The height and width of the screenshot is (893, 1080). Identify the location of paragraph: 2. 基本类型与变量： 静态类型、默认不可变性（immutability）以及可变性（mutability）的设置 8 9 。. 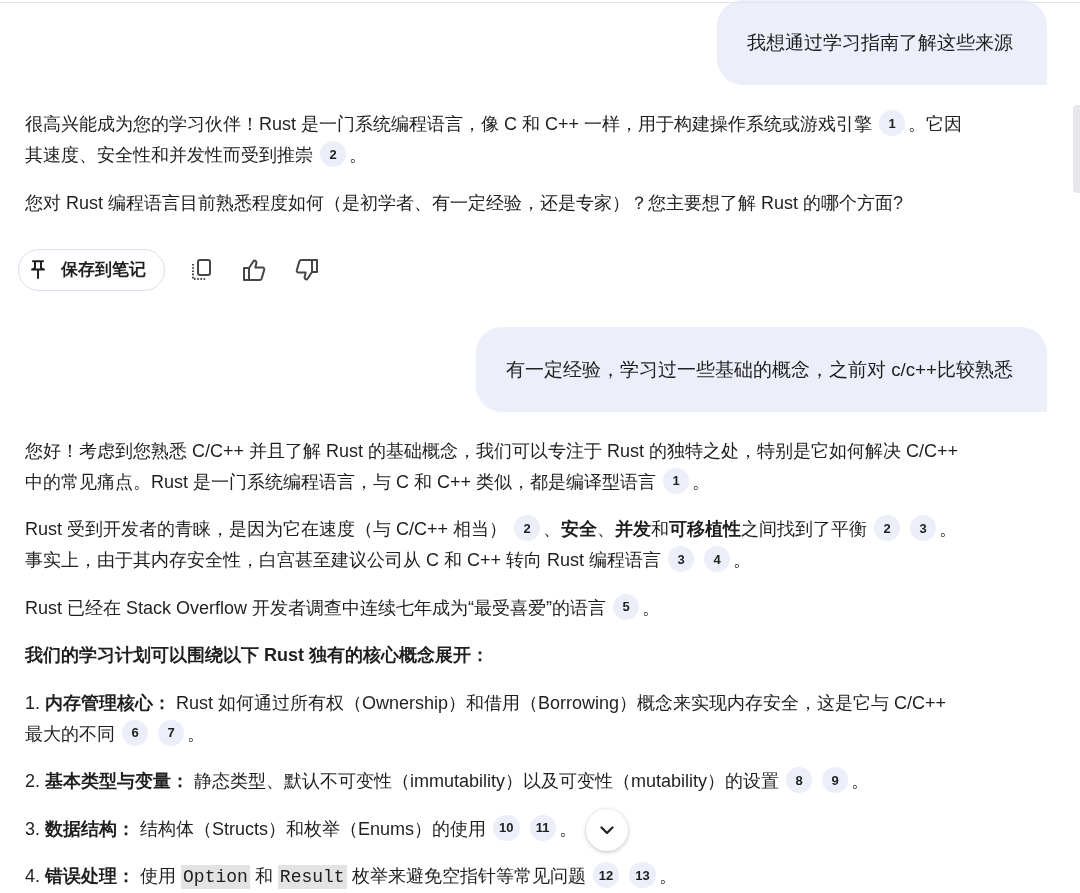
(447, 781).